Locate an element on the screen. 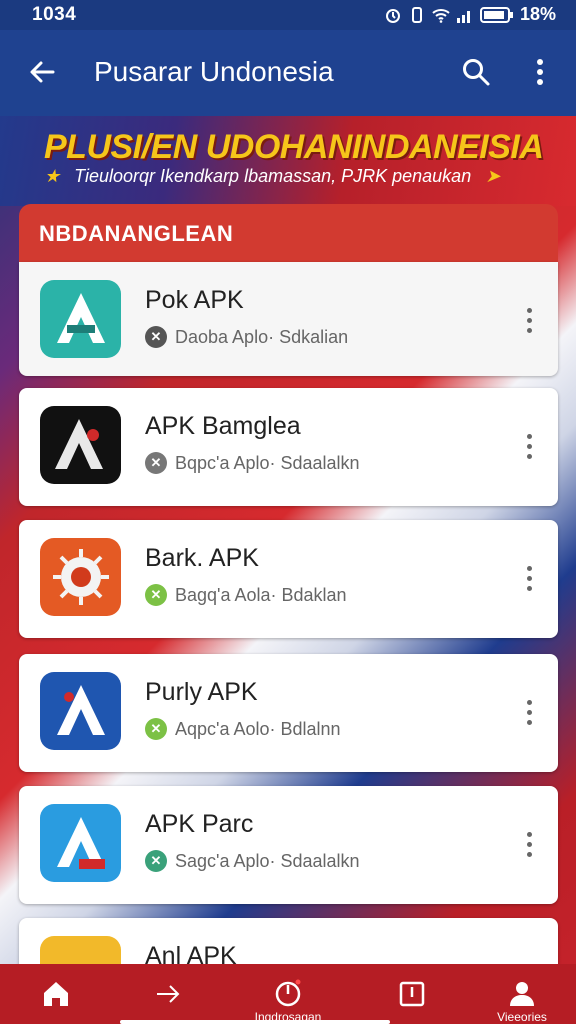 This screenshot has height=1024, width=576. app-meta-text: Daoba Aplo· Sdkalian is located at coordinates (262, 336).